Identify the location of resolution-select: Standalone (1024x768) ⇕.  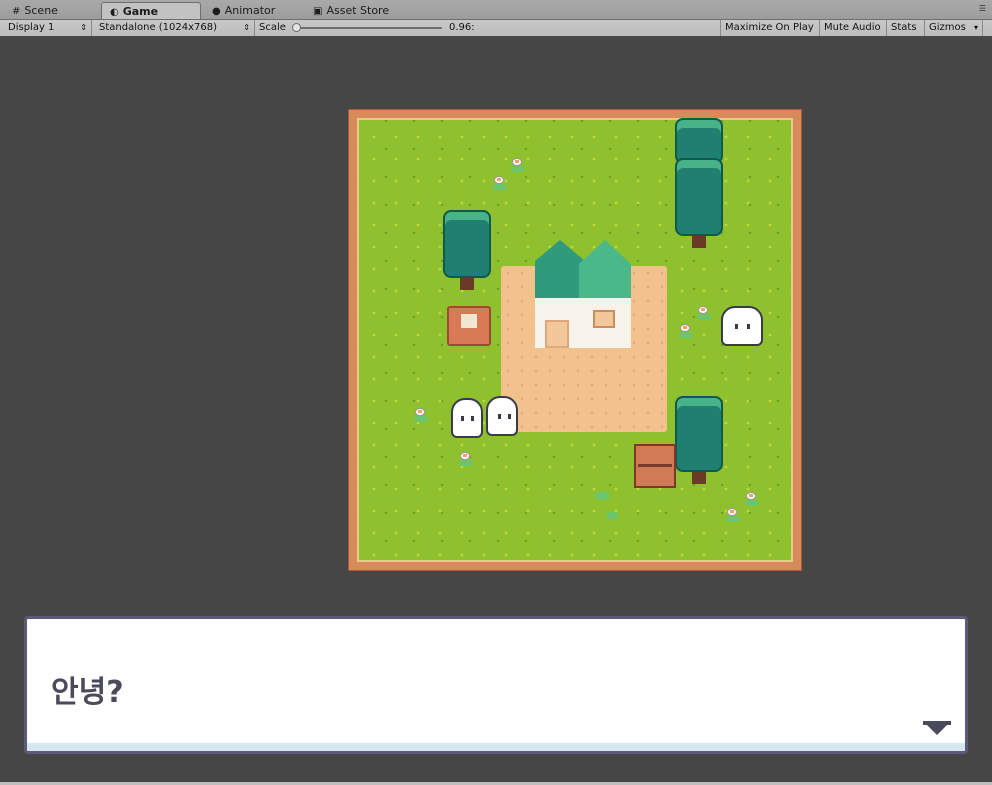
(175, 28).